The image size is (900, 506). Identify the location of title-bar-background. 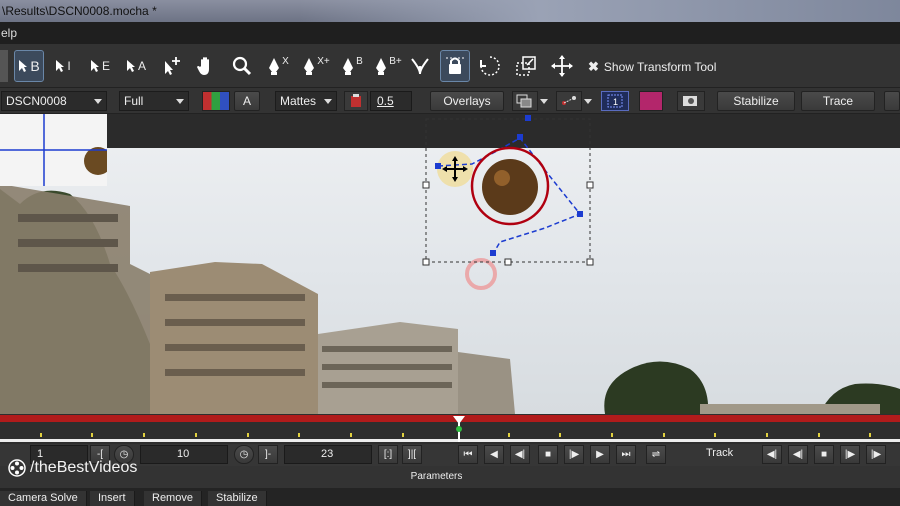
(600, 11).